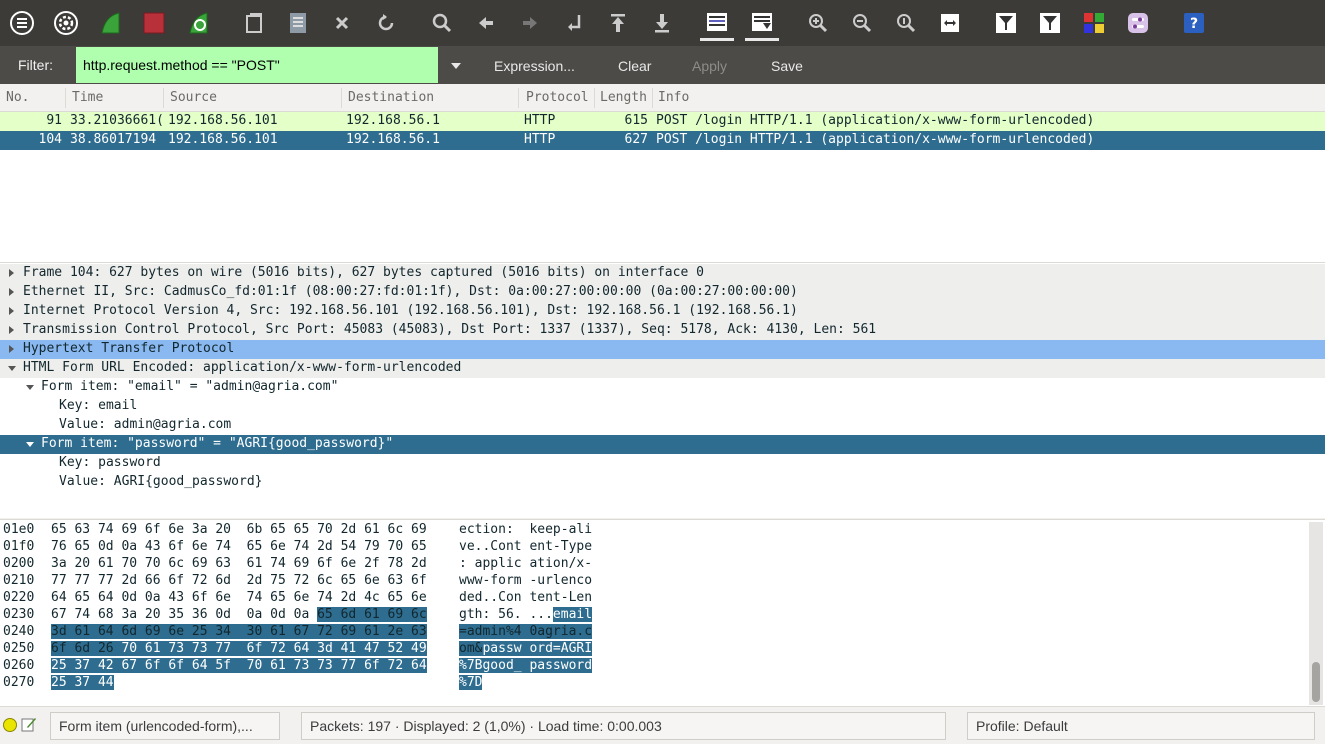  I want to click on hex-offset: 0250, so click(19, 648).